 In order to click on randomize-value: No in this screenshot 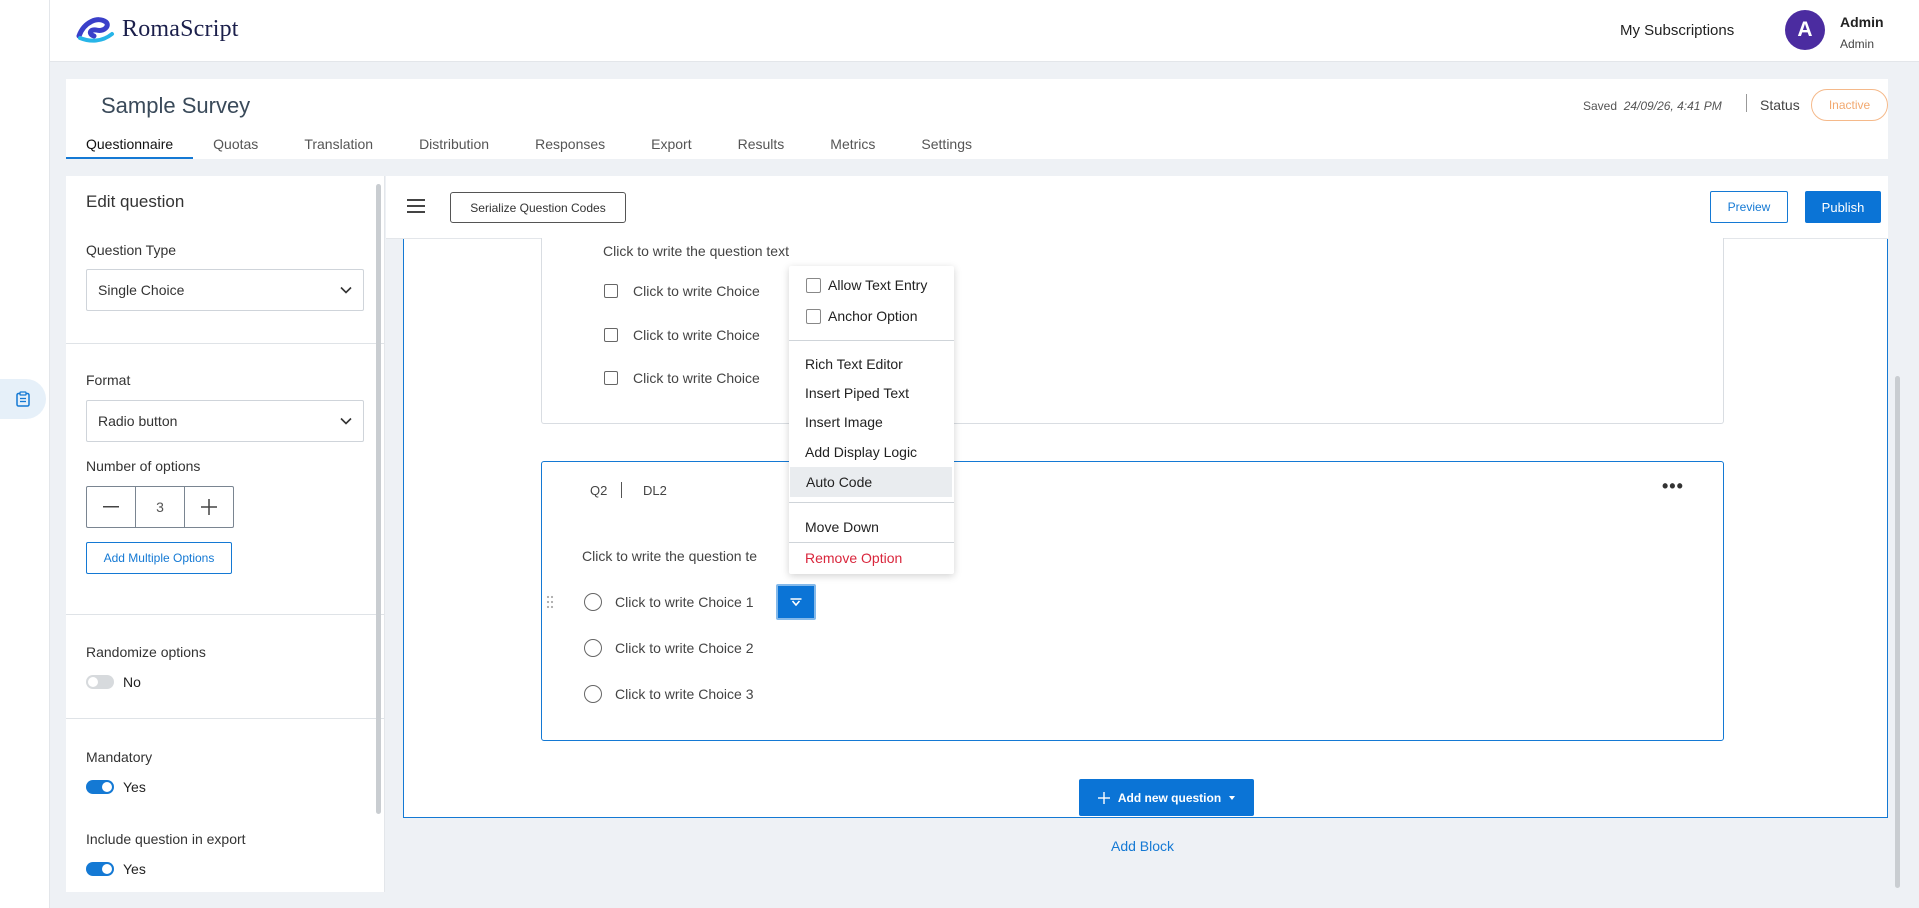, I will do `click(132, 682)`.